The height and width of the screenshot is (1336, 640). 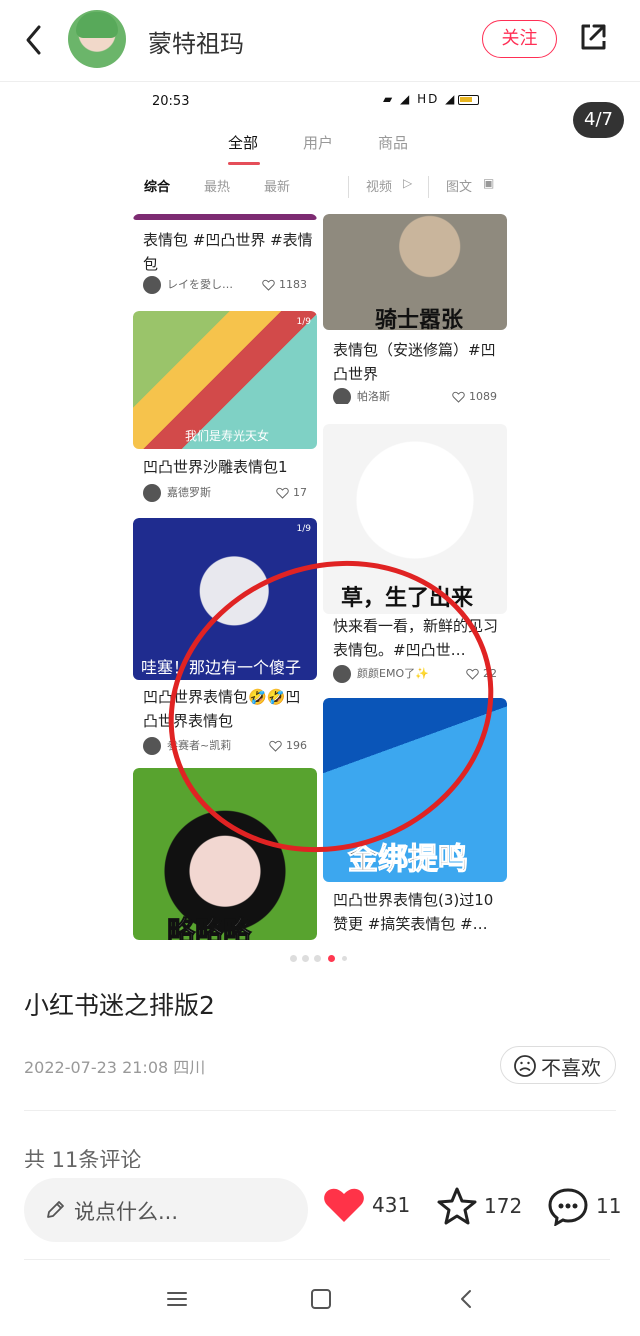 What do you see at coordinates (408, 183) in the screenshot?
I see `video-icon: ▷` at bounding box center [408, 183].